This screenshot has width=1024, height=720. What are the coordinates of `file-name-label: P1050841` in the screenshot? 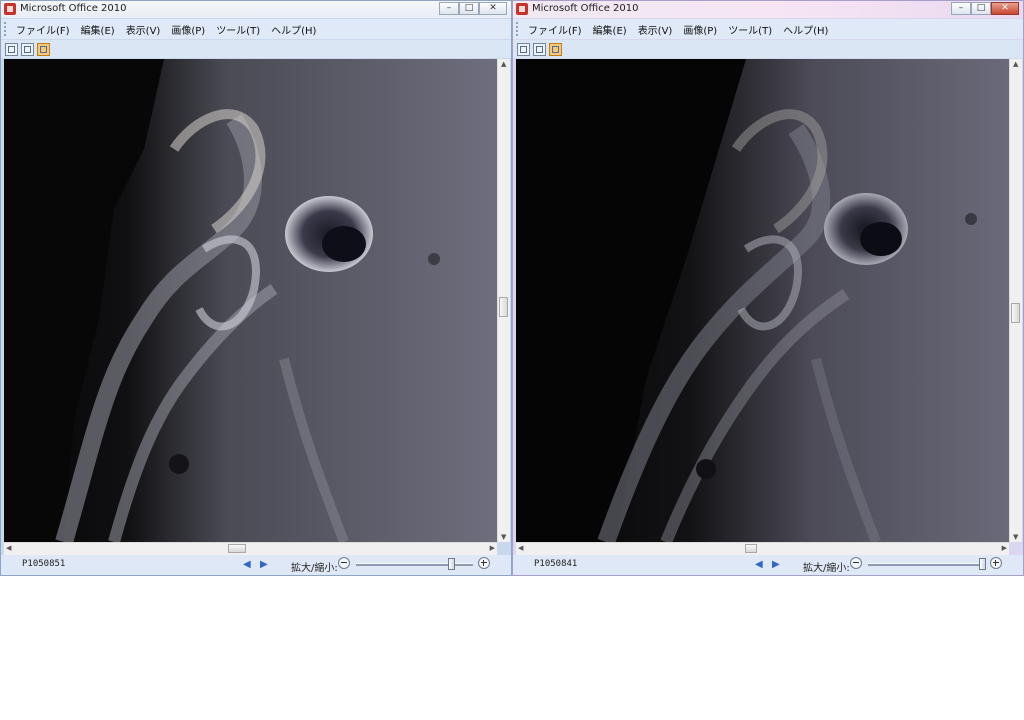 It's located at (556, 564).